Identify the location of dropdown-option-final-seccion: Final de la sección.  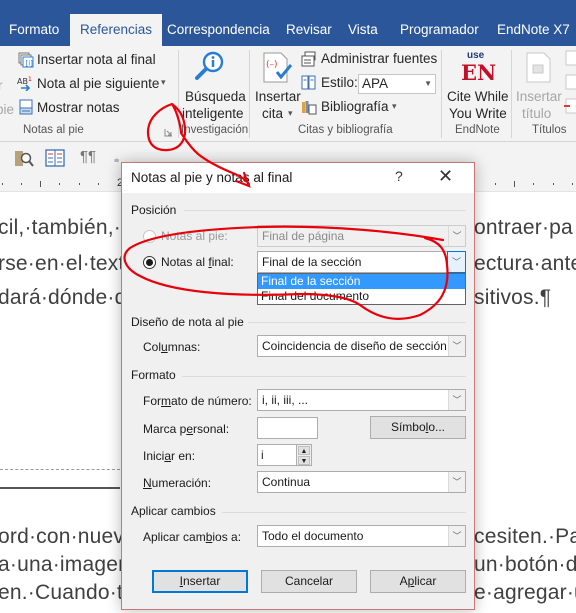
(361, 281).